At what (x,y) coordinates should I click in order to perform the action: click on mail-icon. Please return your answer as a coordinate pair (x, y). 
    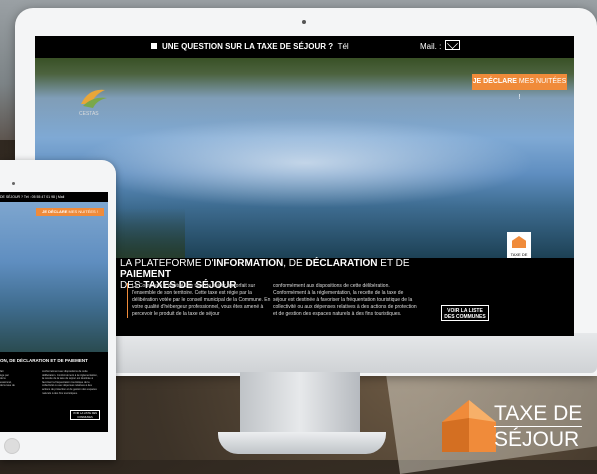
    Looking at the image, I should click on (452, 45).